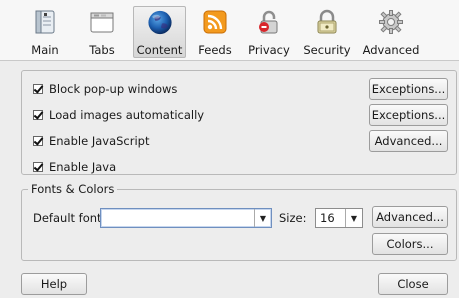 Image resolution: width=459 pixels, height=298 pixels. I want to click on block-popups-row: Block pop-up windows, so click(105, 89).